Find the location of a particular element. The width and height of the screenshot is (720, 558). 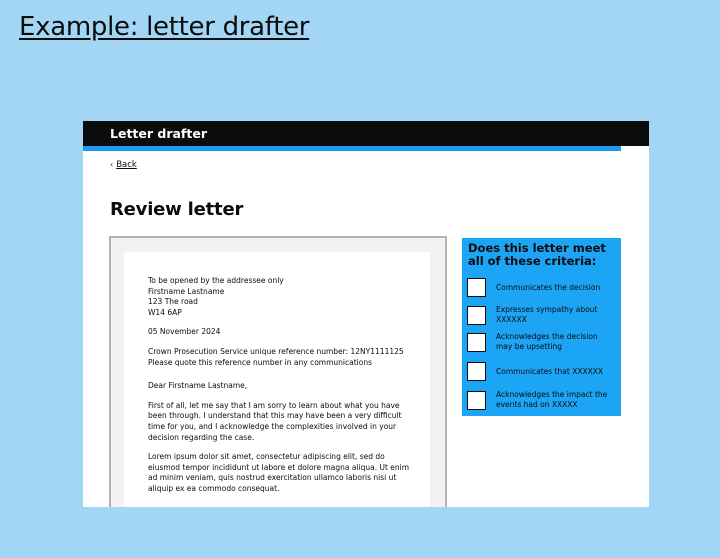

app-header: Letter drafter is located at coordinates (366, 133).